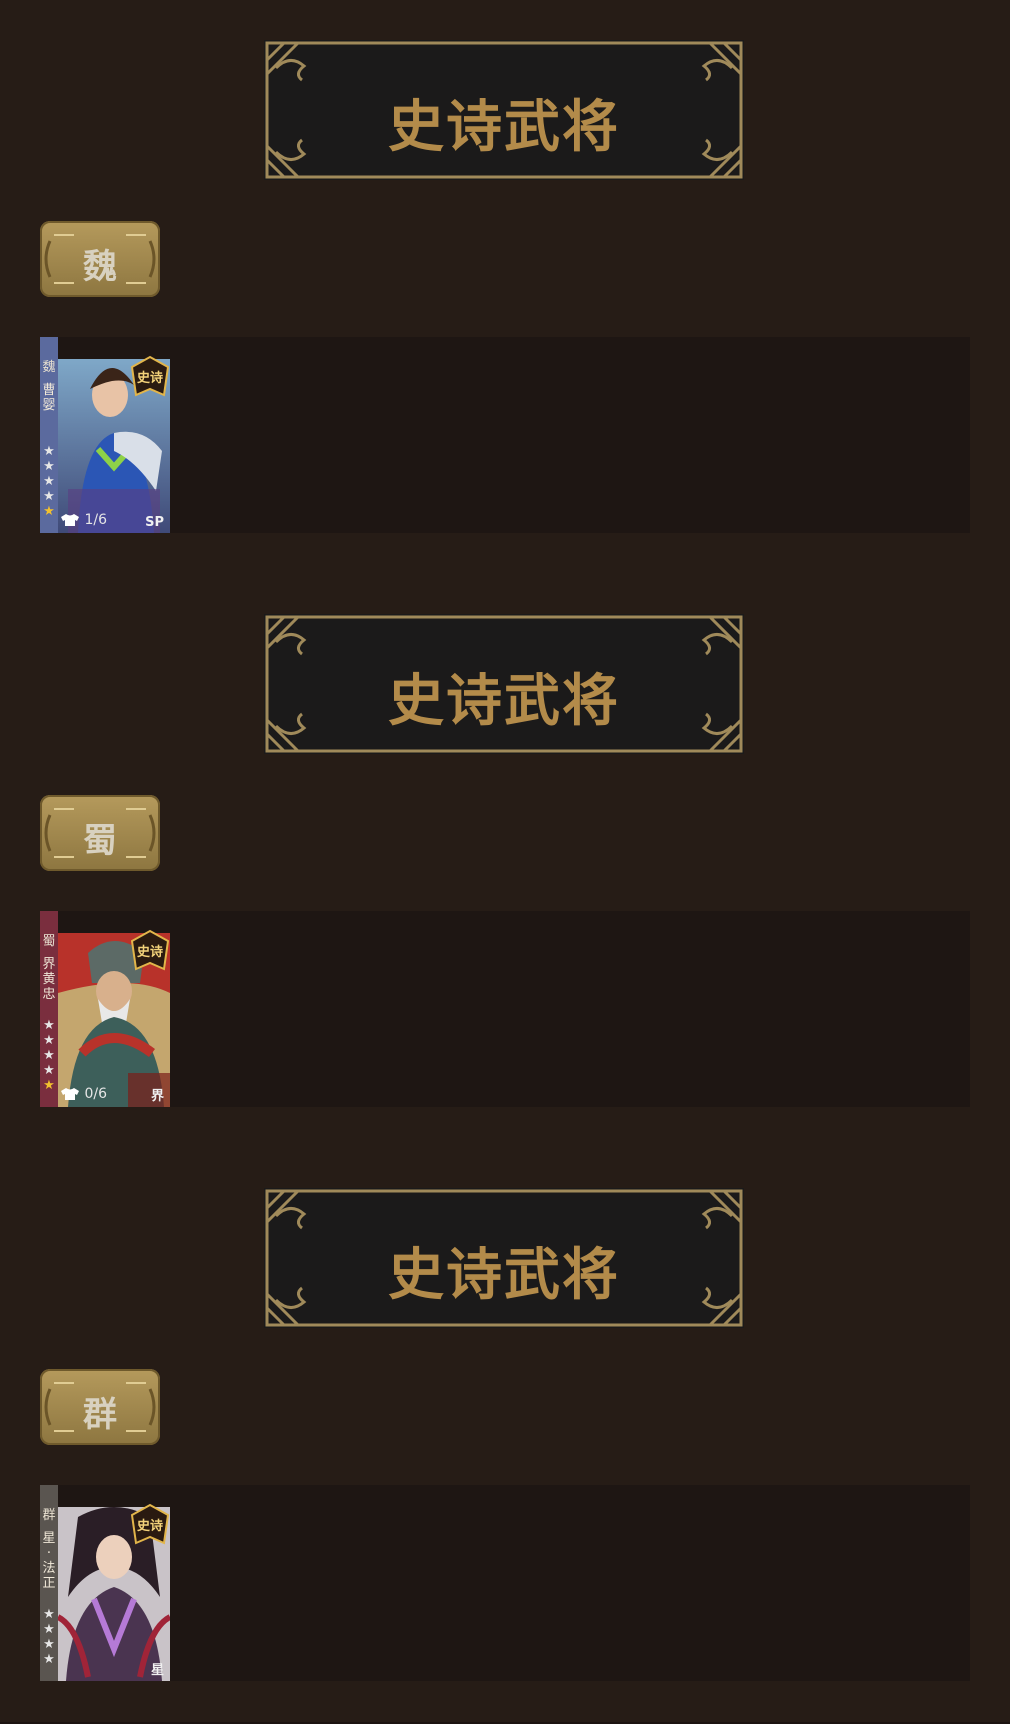 Image resolution: width=1010 pixels, height=1724 pixels. Describe the element at coordinates (157, 1670) in the screenshot. I see `hero-type-badge: 星` at that location.